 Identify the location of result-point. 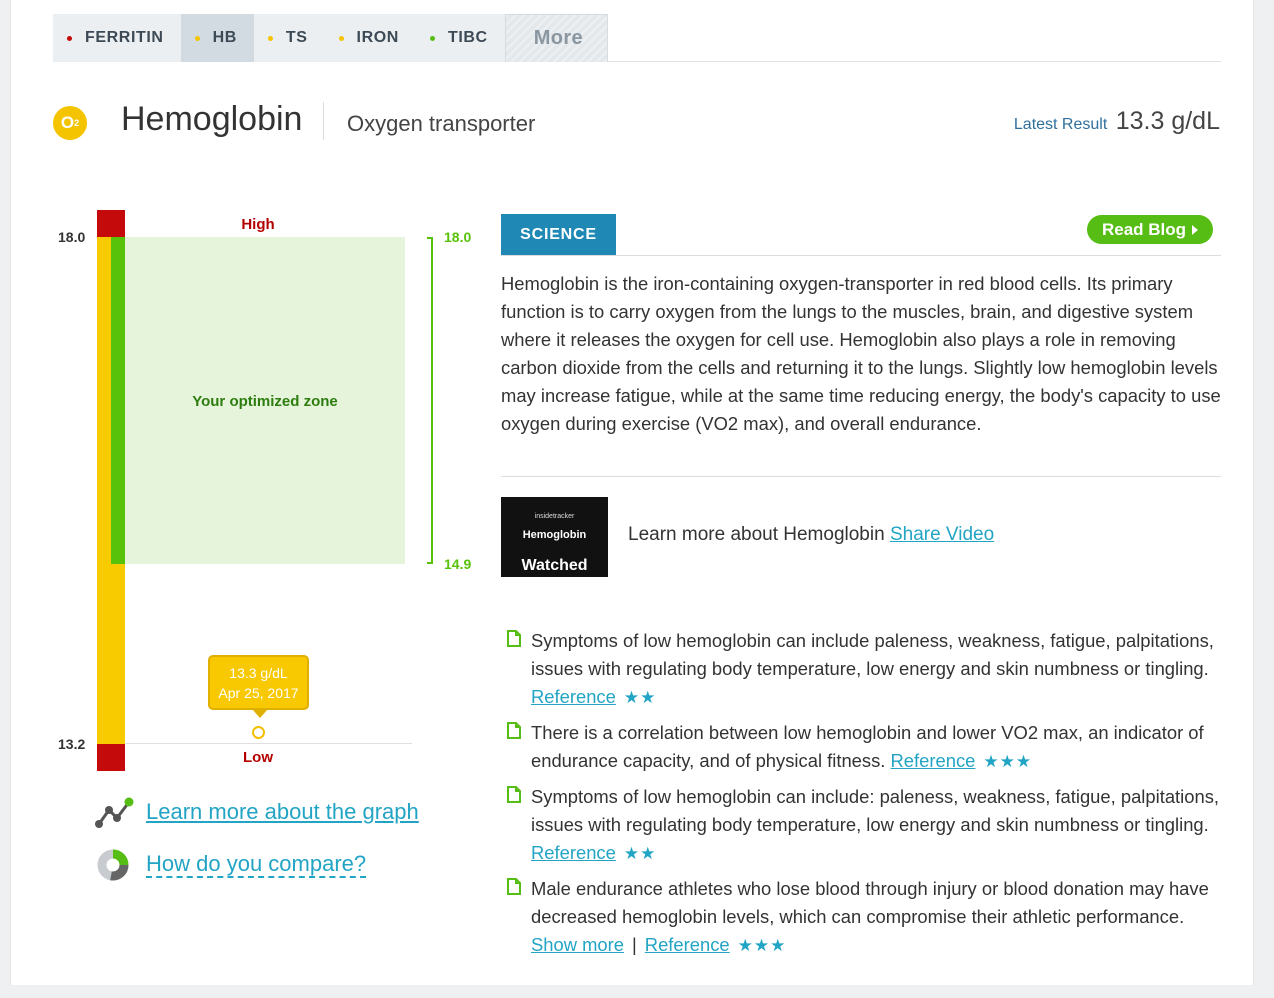
(258, 732).